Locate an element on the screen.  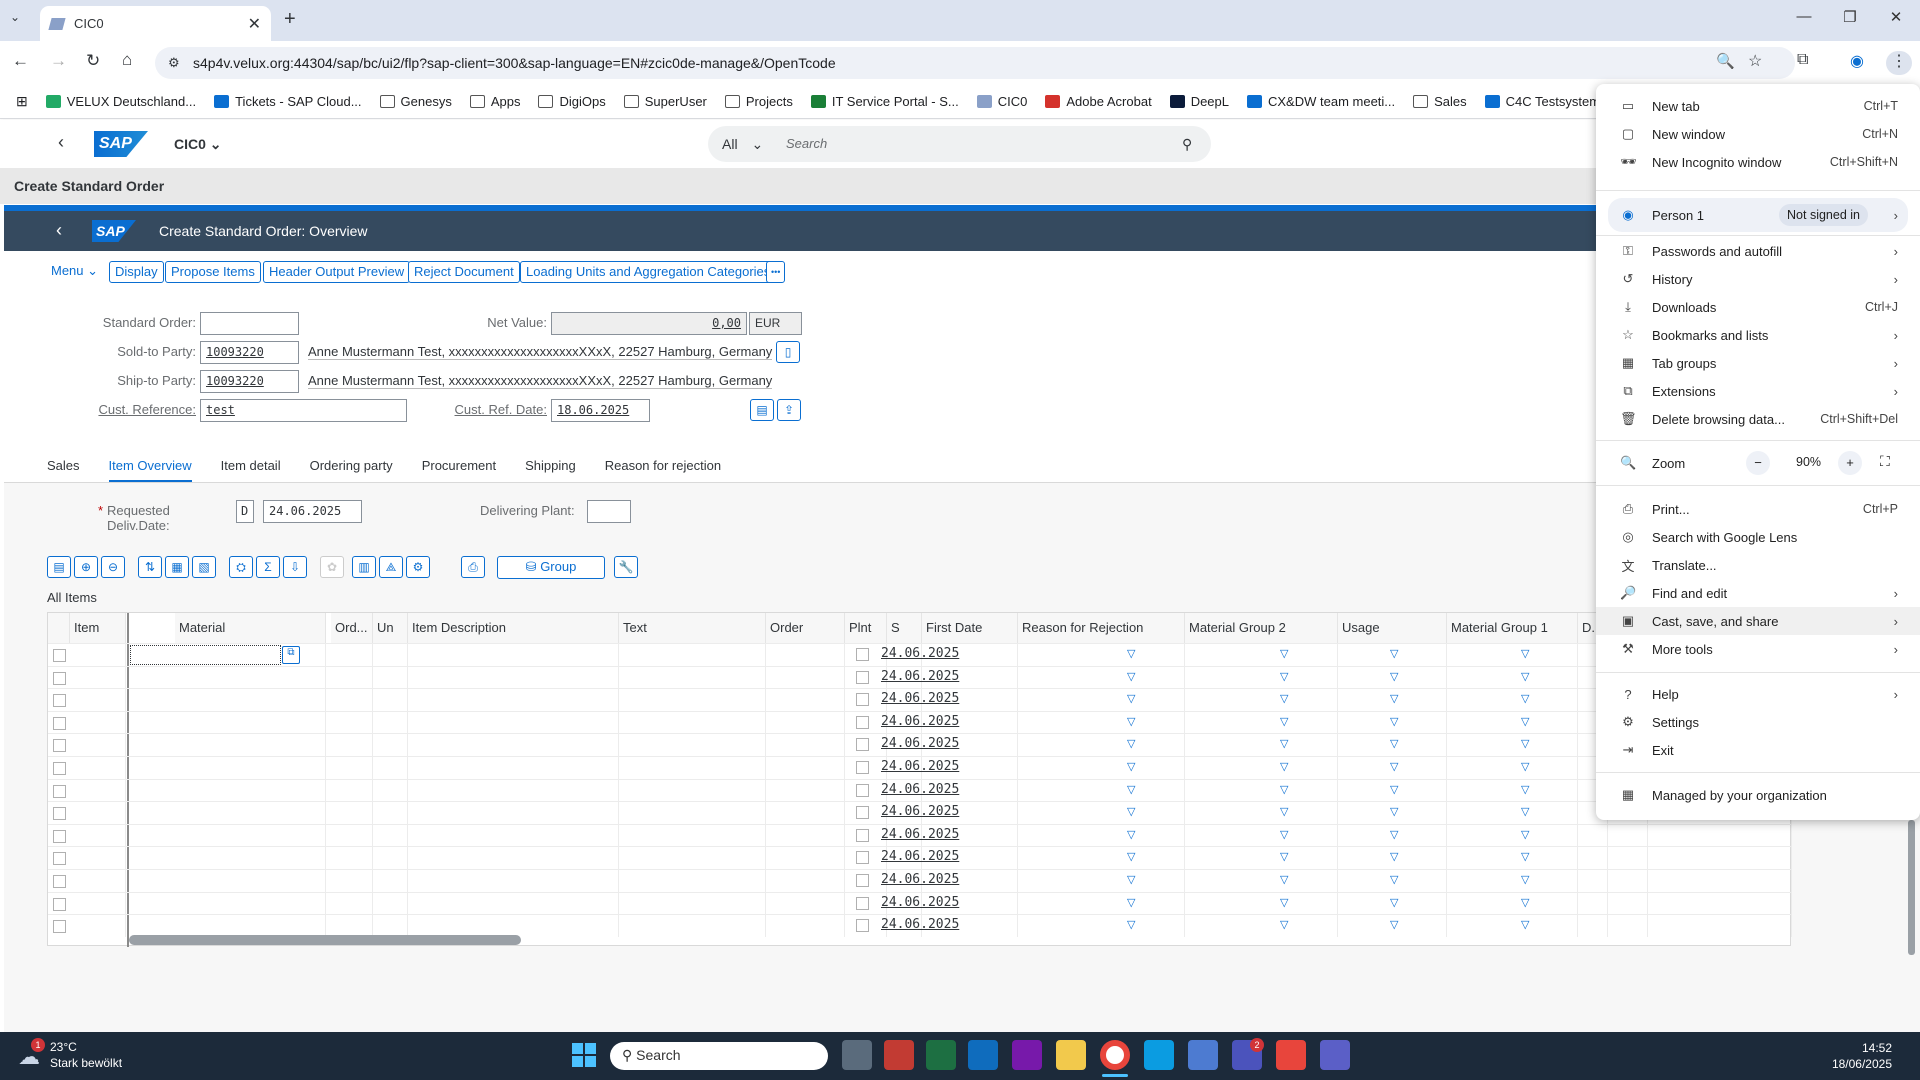
column-header: Item is located at coordinates (98, 628).